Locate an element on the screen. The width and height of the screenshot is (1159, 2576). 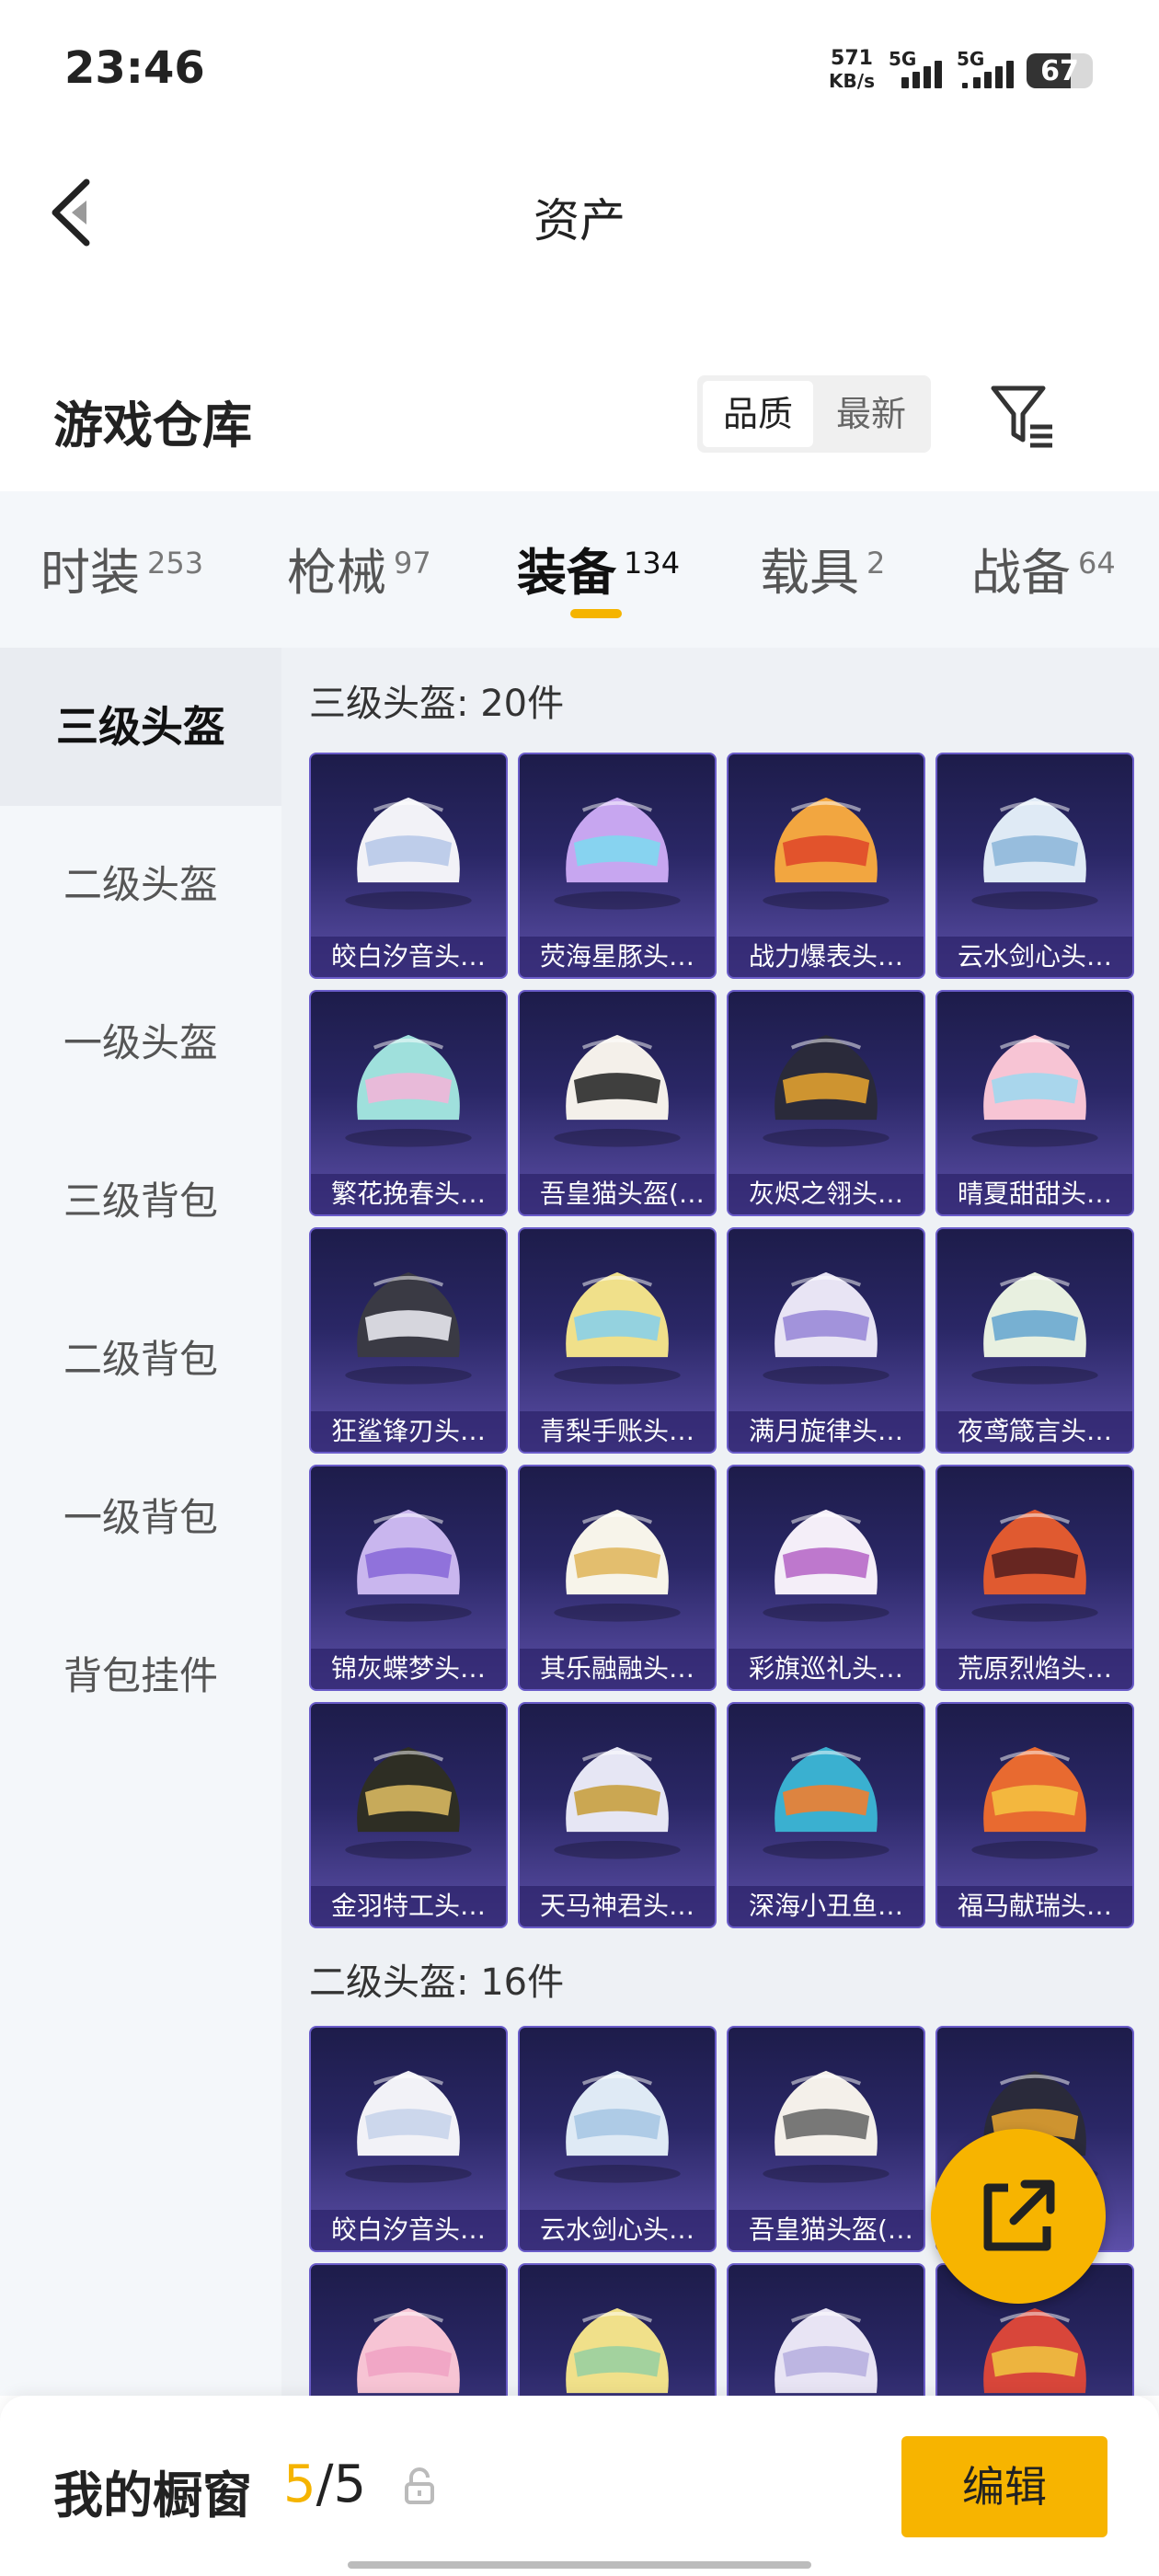
tab-fashion: 时装 253 is located at coordinates (121, 568).